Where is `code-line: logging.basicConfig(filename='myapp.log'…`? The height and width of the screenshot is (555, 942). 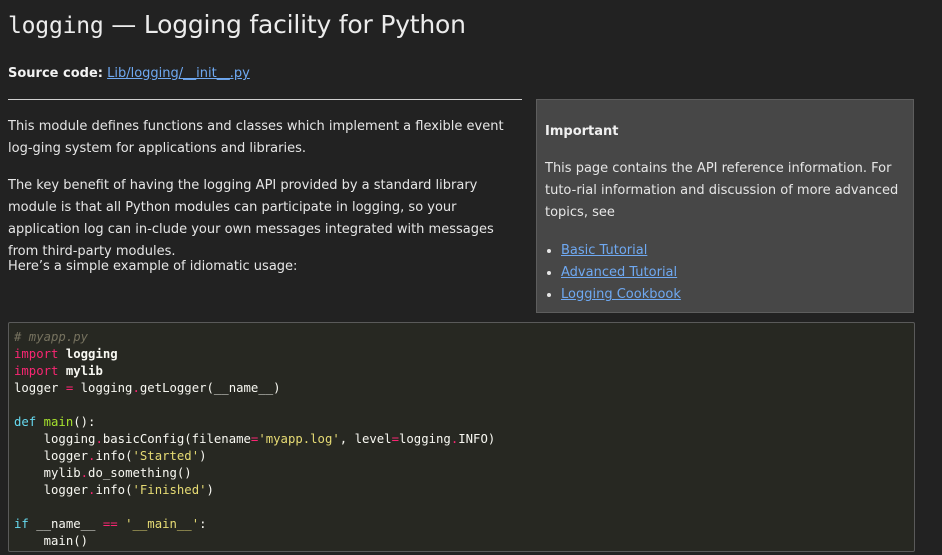
code-line: logging.basicConfig(filename='myapp.log'… is located at coordinates (255, 439).